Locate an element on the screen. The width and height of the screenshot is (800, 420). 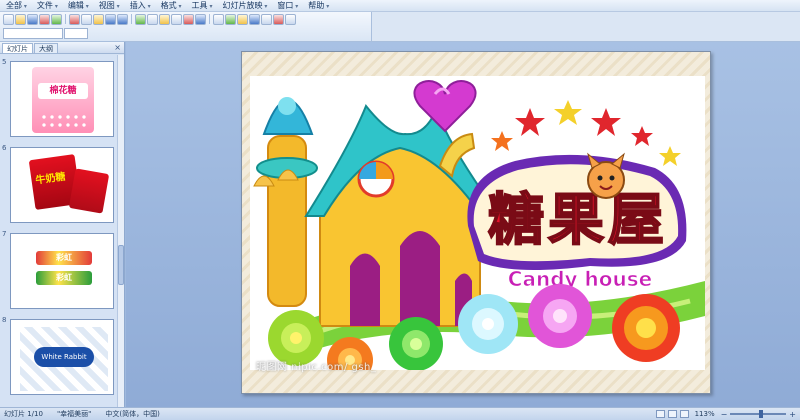
slide-thumbnail: 牛奶糖 is located at coordinates (62, 185).